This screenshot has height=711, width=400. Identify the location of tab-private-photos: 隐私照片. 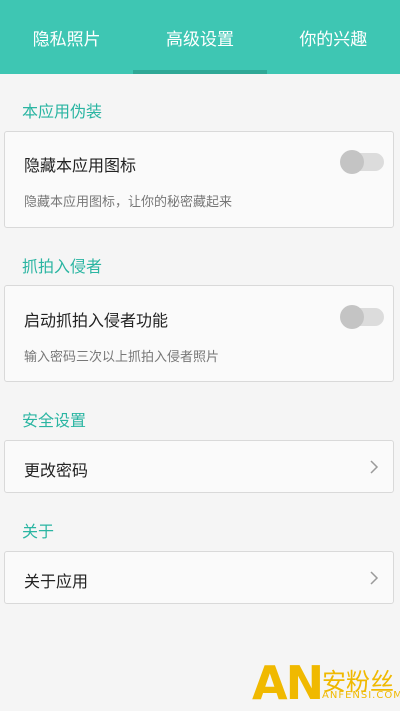
(66, 37).